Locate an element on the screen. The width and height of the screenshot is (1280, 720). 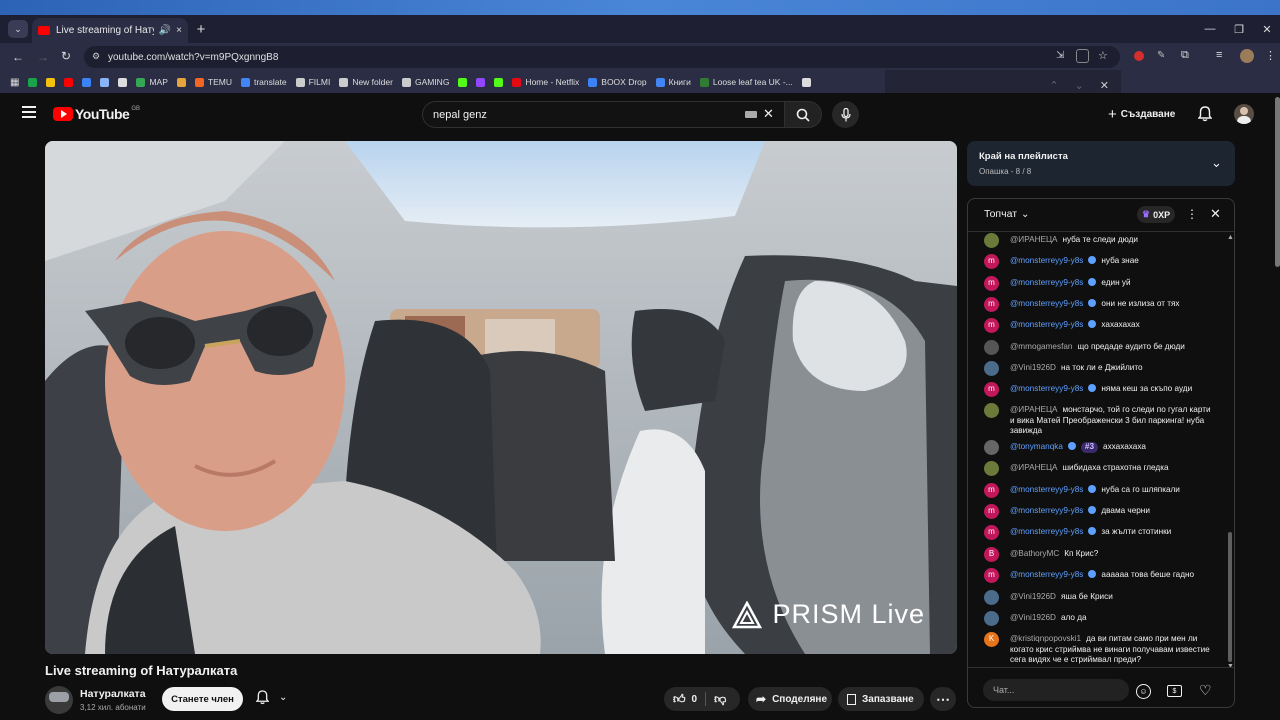
speaker-icon: 🔊 is located at coordinates (165, 30).